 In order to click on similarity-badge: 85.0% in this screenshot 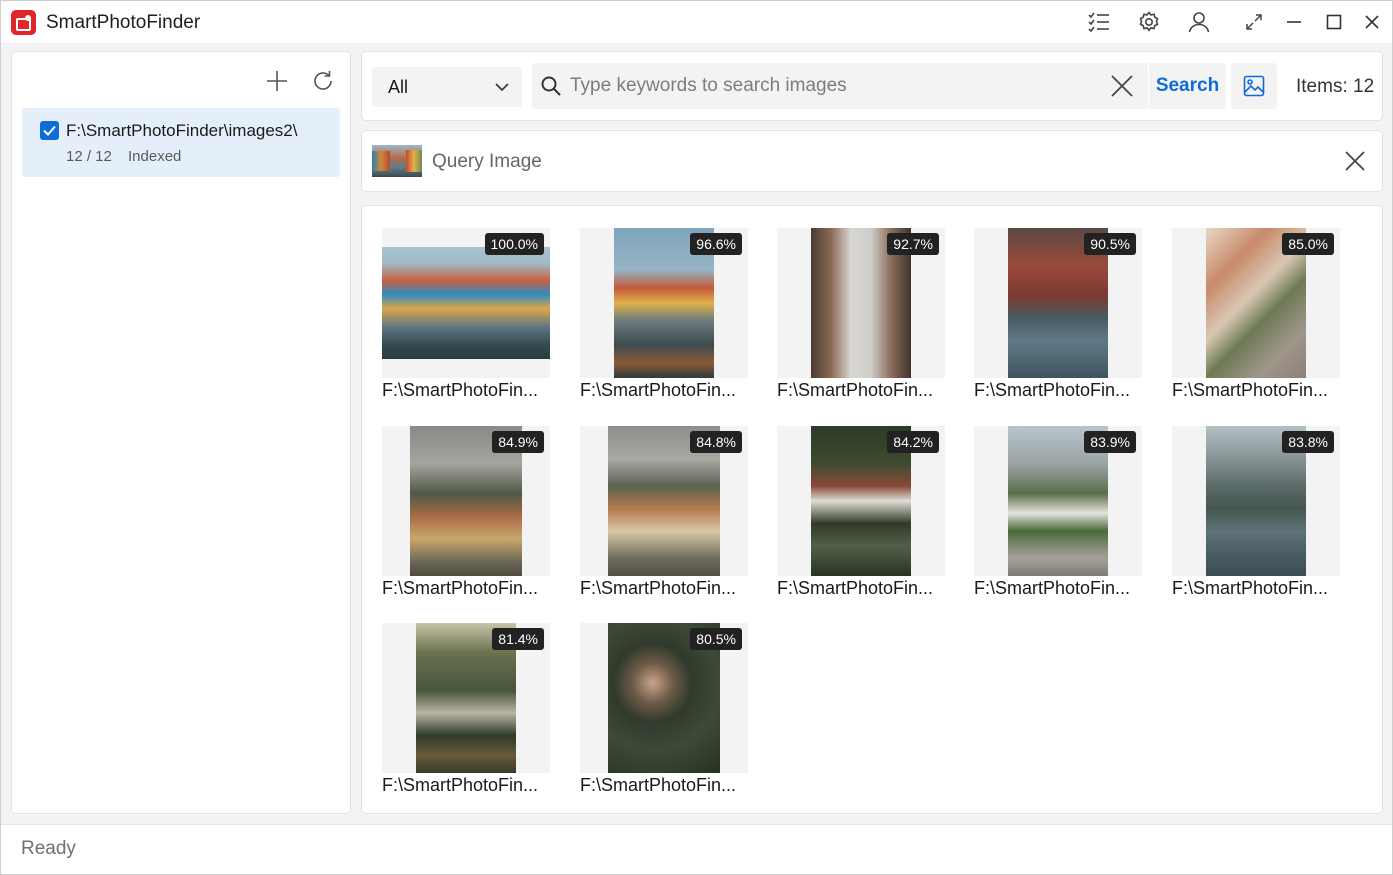, I will do `click(1308, 244)`.